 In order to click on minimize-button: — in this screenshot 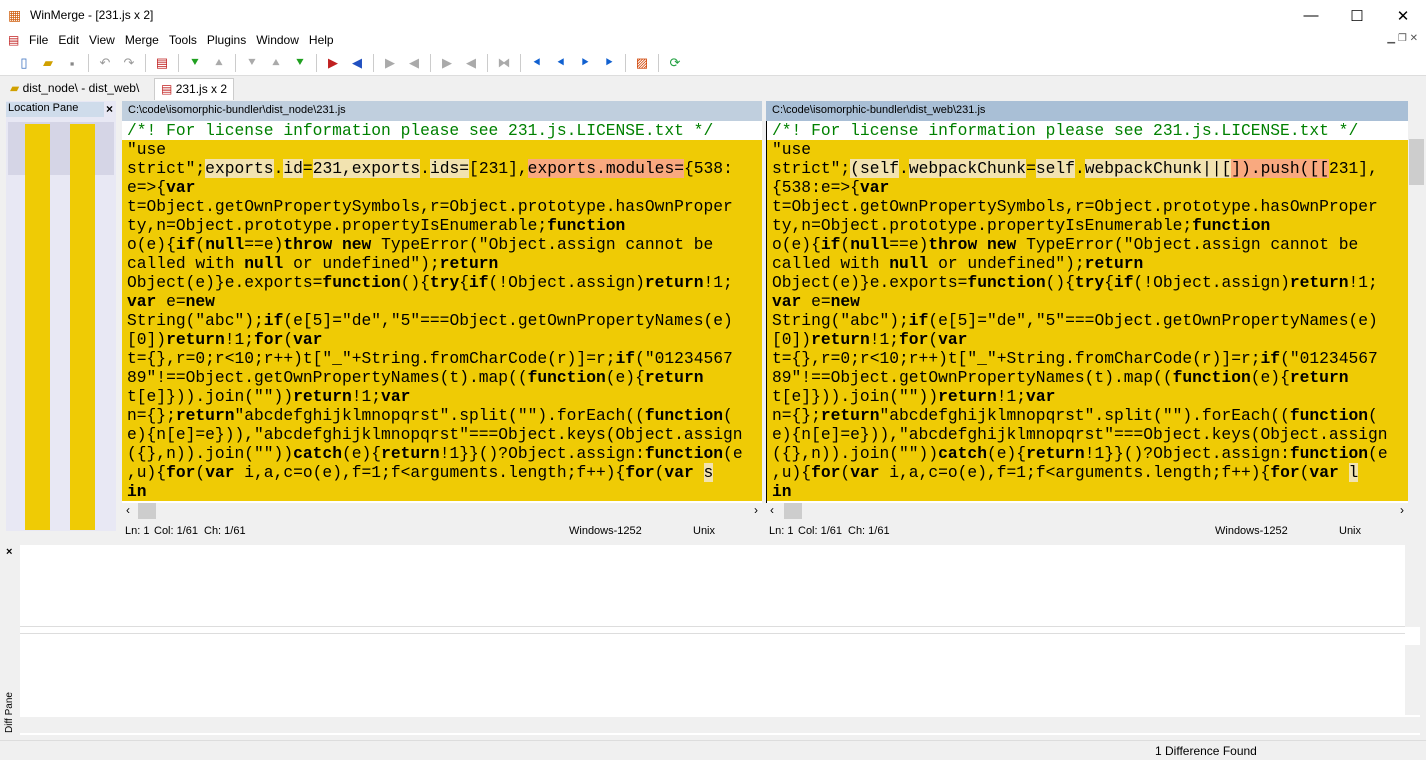, I will do `click(1311, 15)`.